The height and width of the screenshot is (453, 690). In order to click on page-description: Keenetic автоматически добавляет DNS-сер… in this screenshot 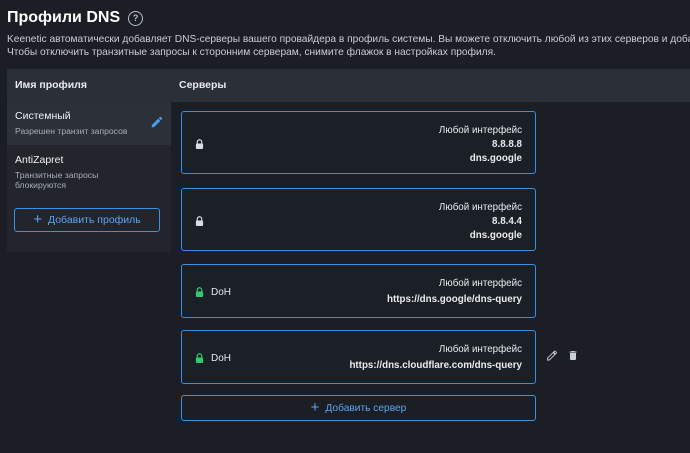, I will do `click(348, 46)`.